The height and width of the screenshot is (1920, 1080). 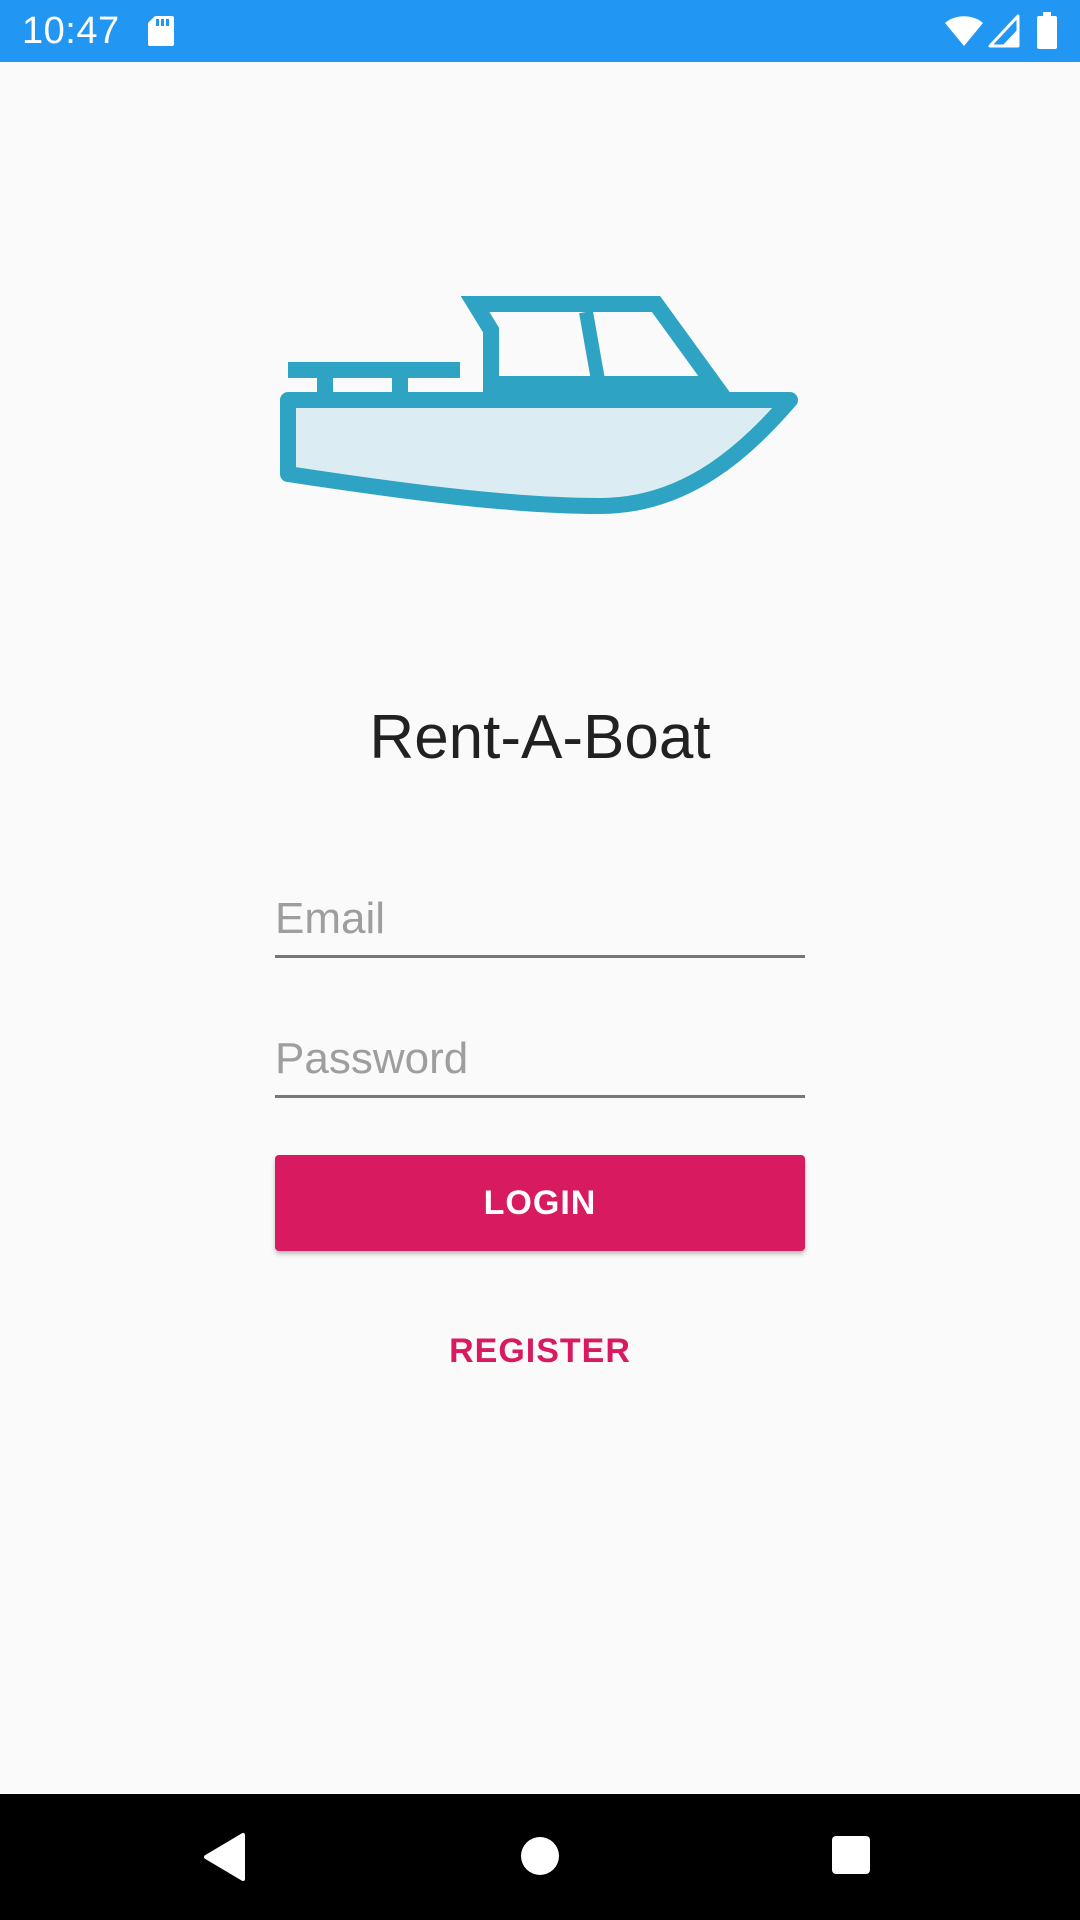 What do you see at coordinates (540, 1351) in the screenshot?
I see `register-button: REGISTER` at bounding box center [540, 1351].